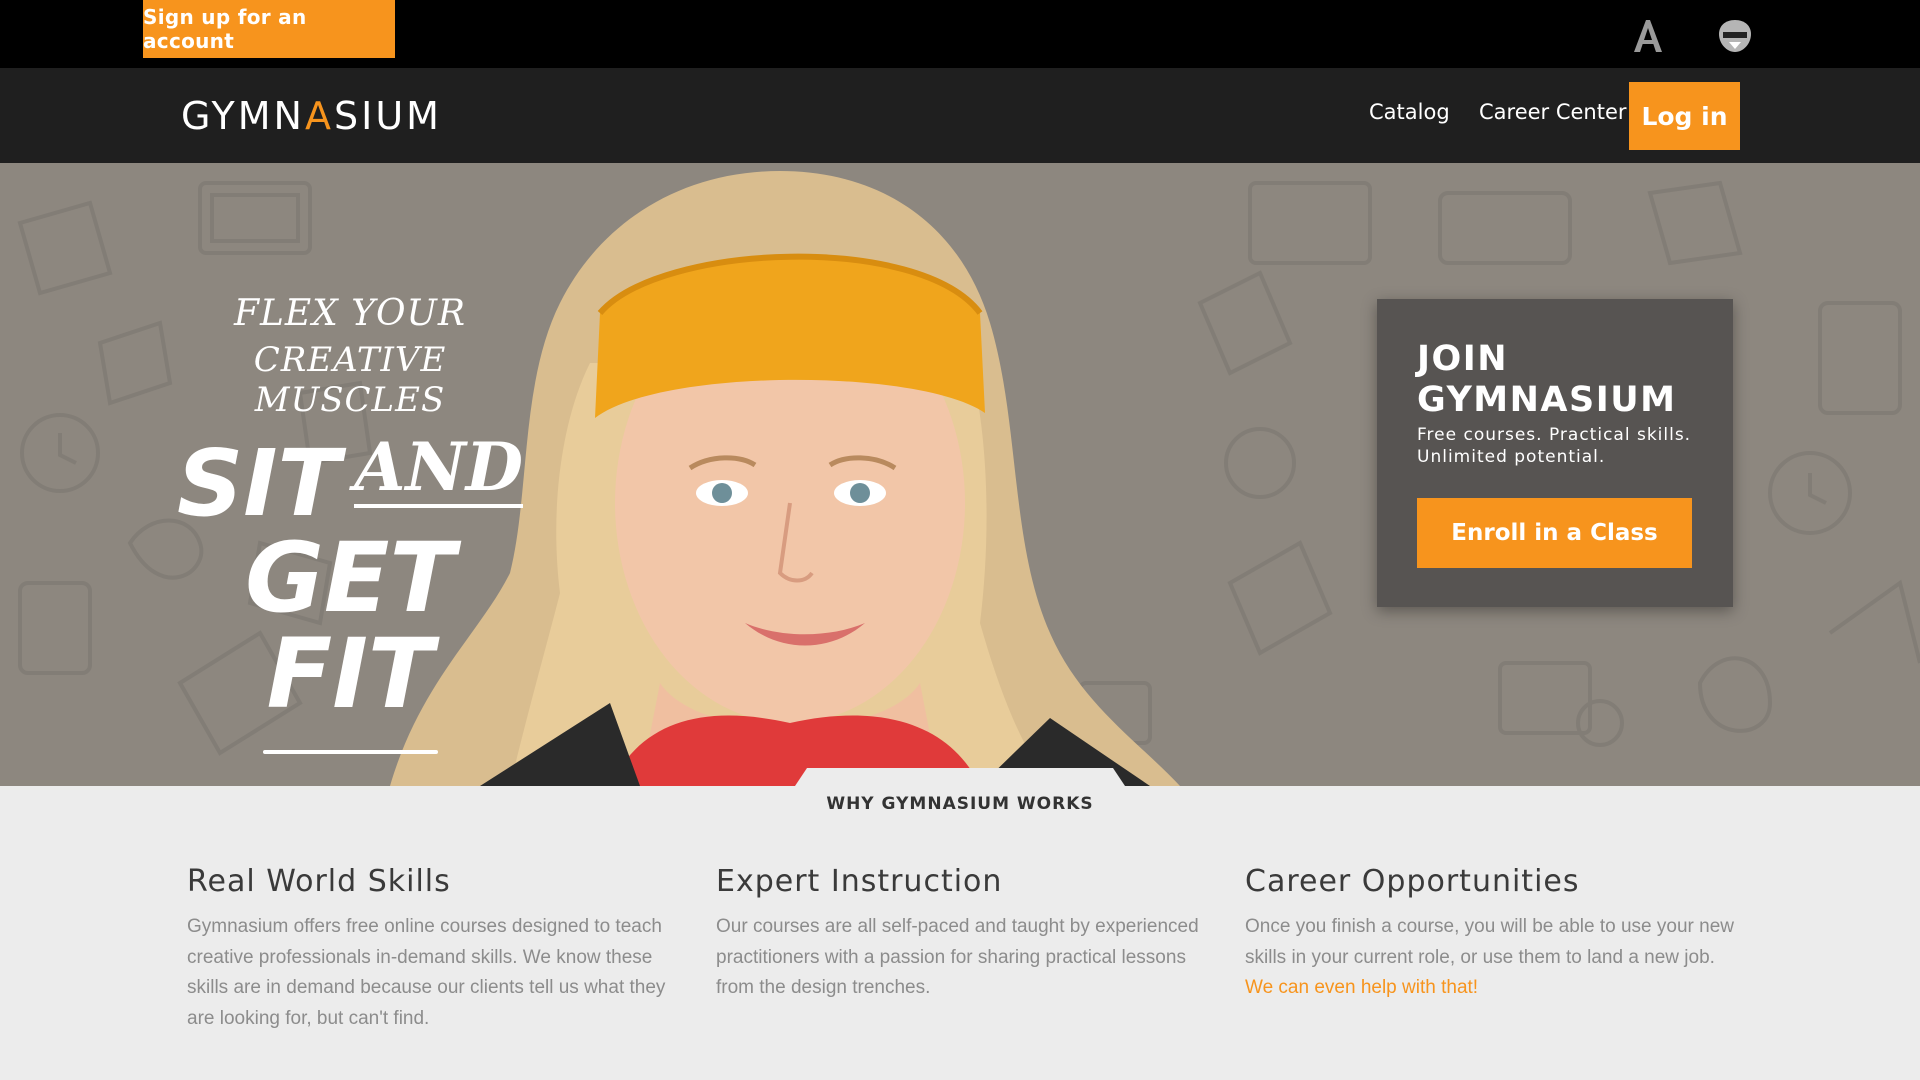 The height and width of the screenshot is (1080, 1920). What do you see at coordinates (1547, 379) in the screenshot?
I see `join-title: JOIN GYMNASIUM` at bounding box center [1547, 379].